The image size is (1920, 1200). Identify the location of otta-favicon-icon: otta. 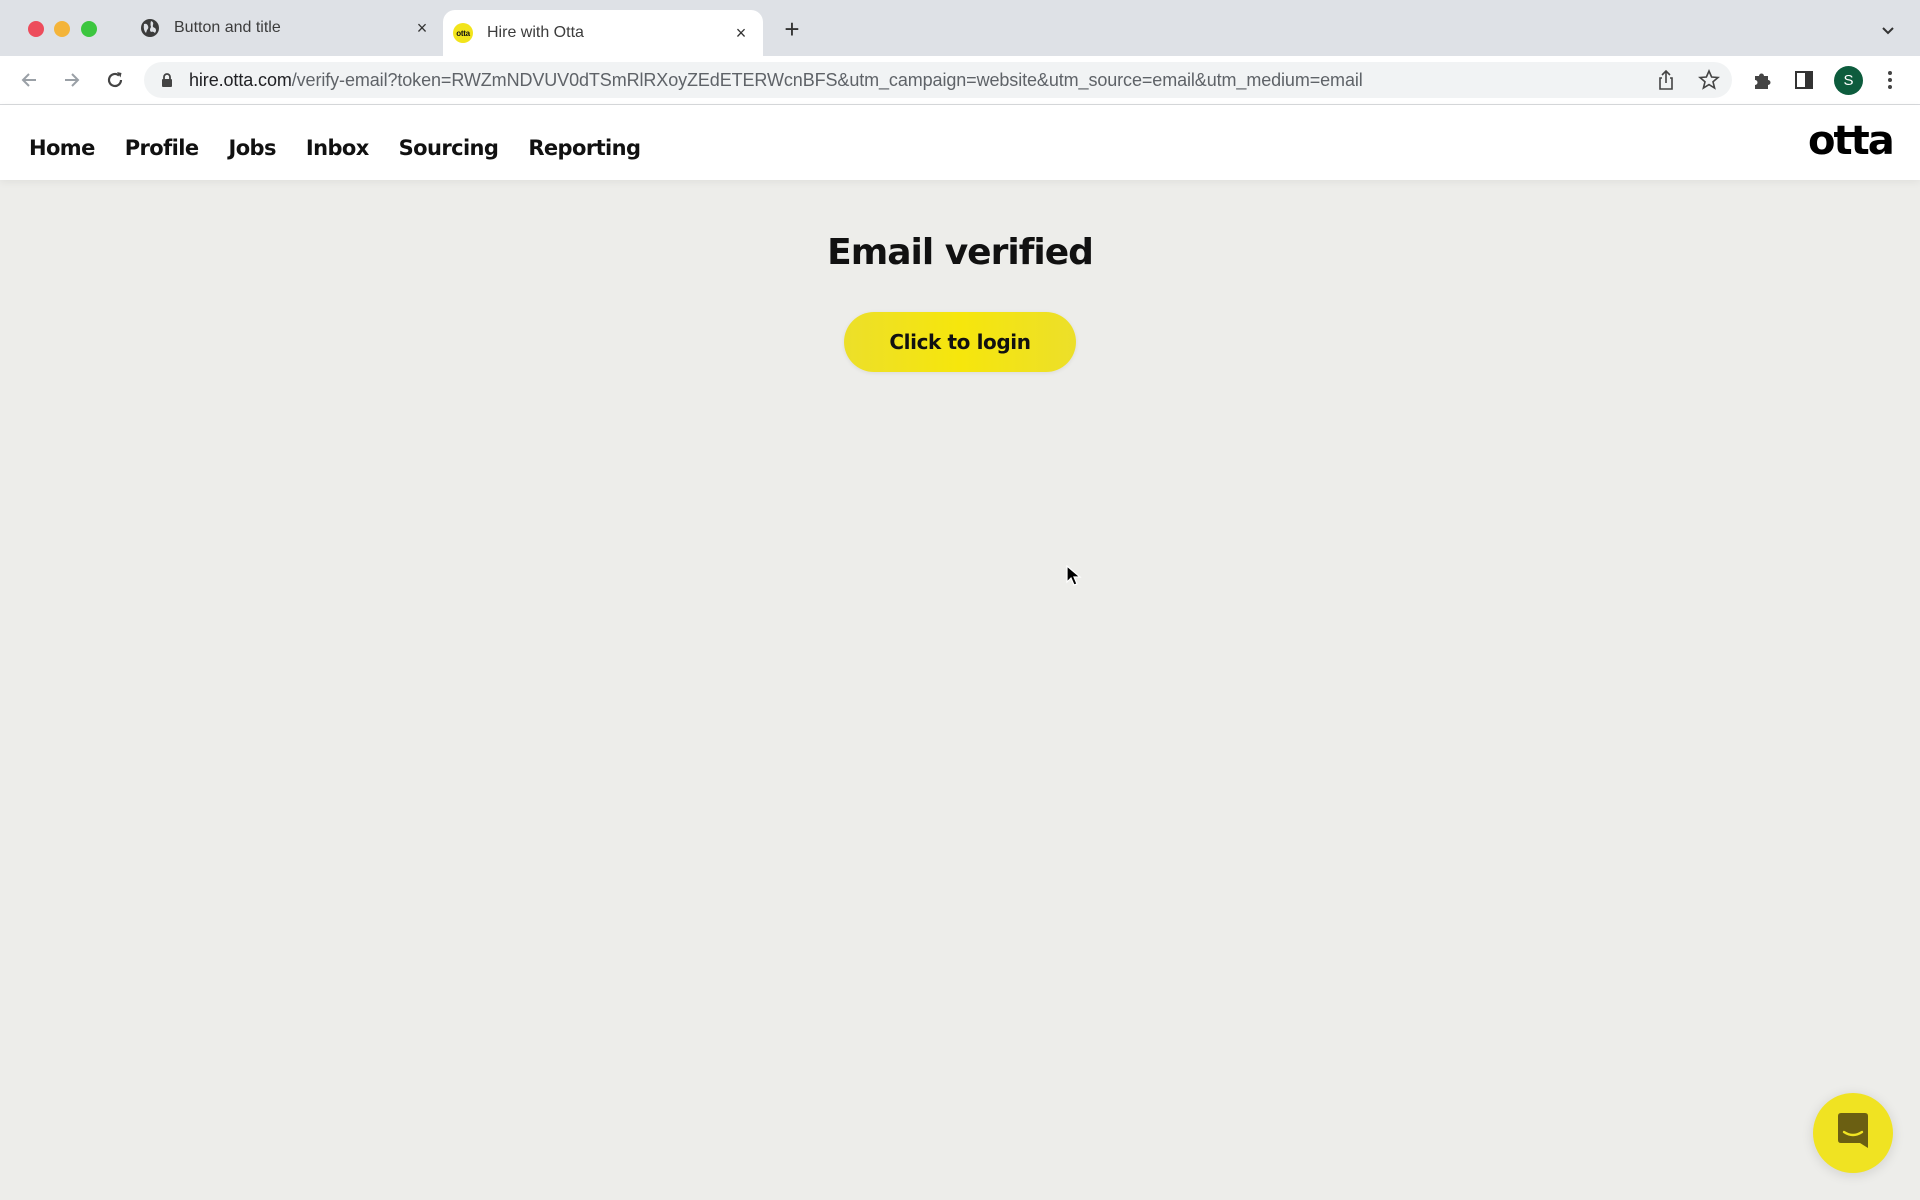
(463, 33).